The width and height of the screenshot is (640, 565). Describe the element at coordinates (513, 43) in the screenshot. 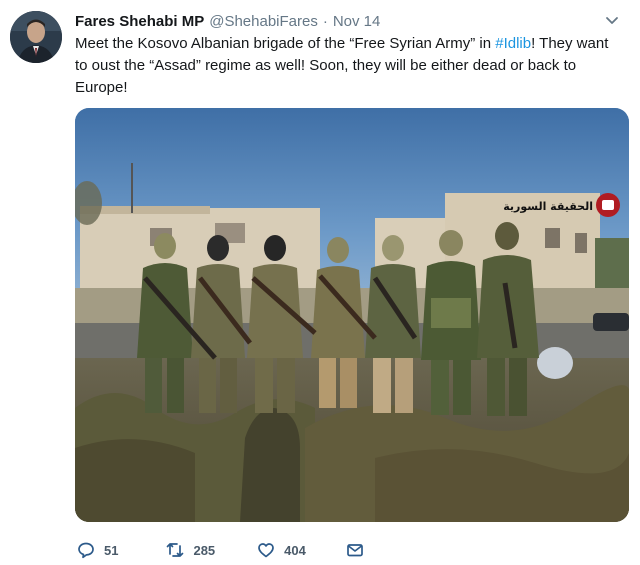

I see `hashtag-link: #Idlib` at that location.